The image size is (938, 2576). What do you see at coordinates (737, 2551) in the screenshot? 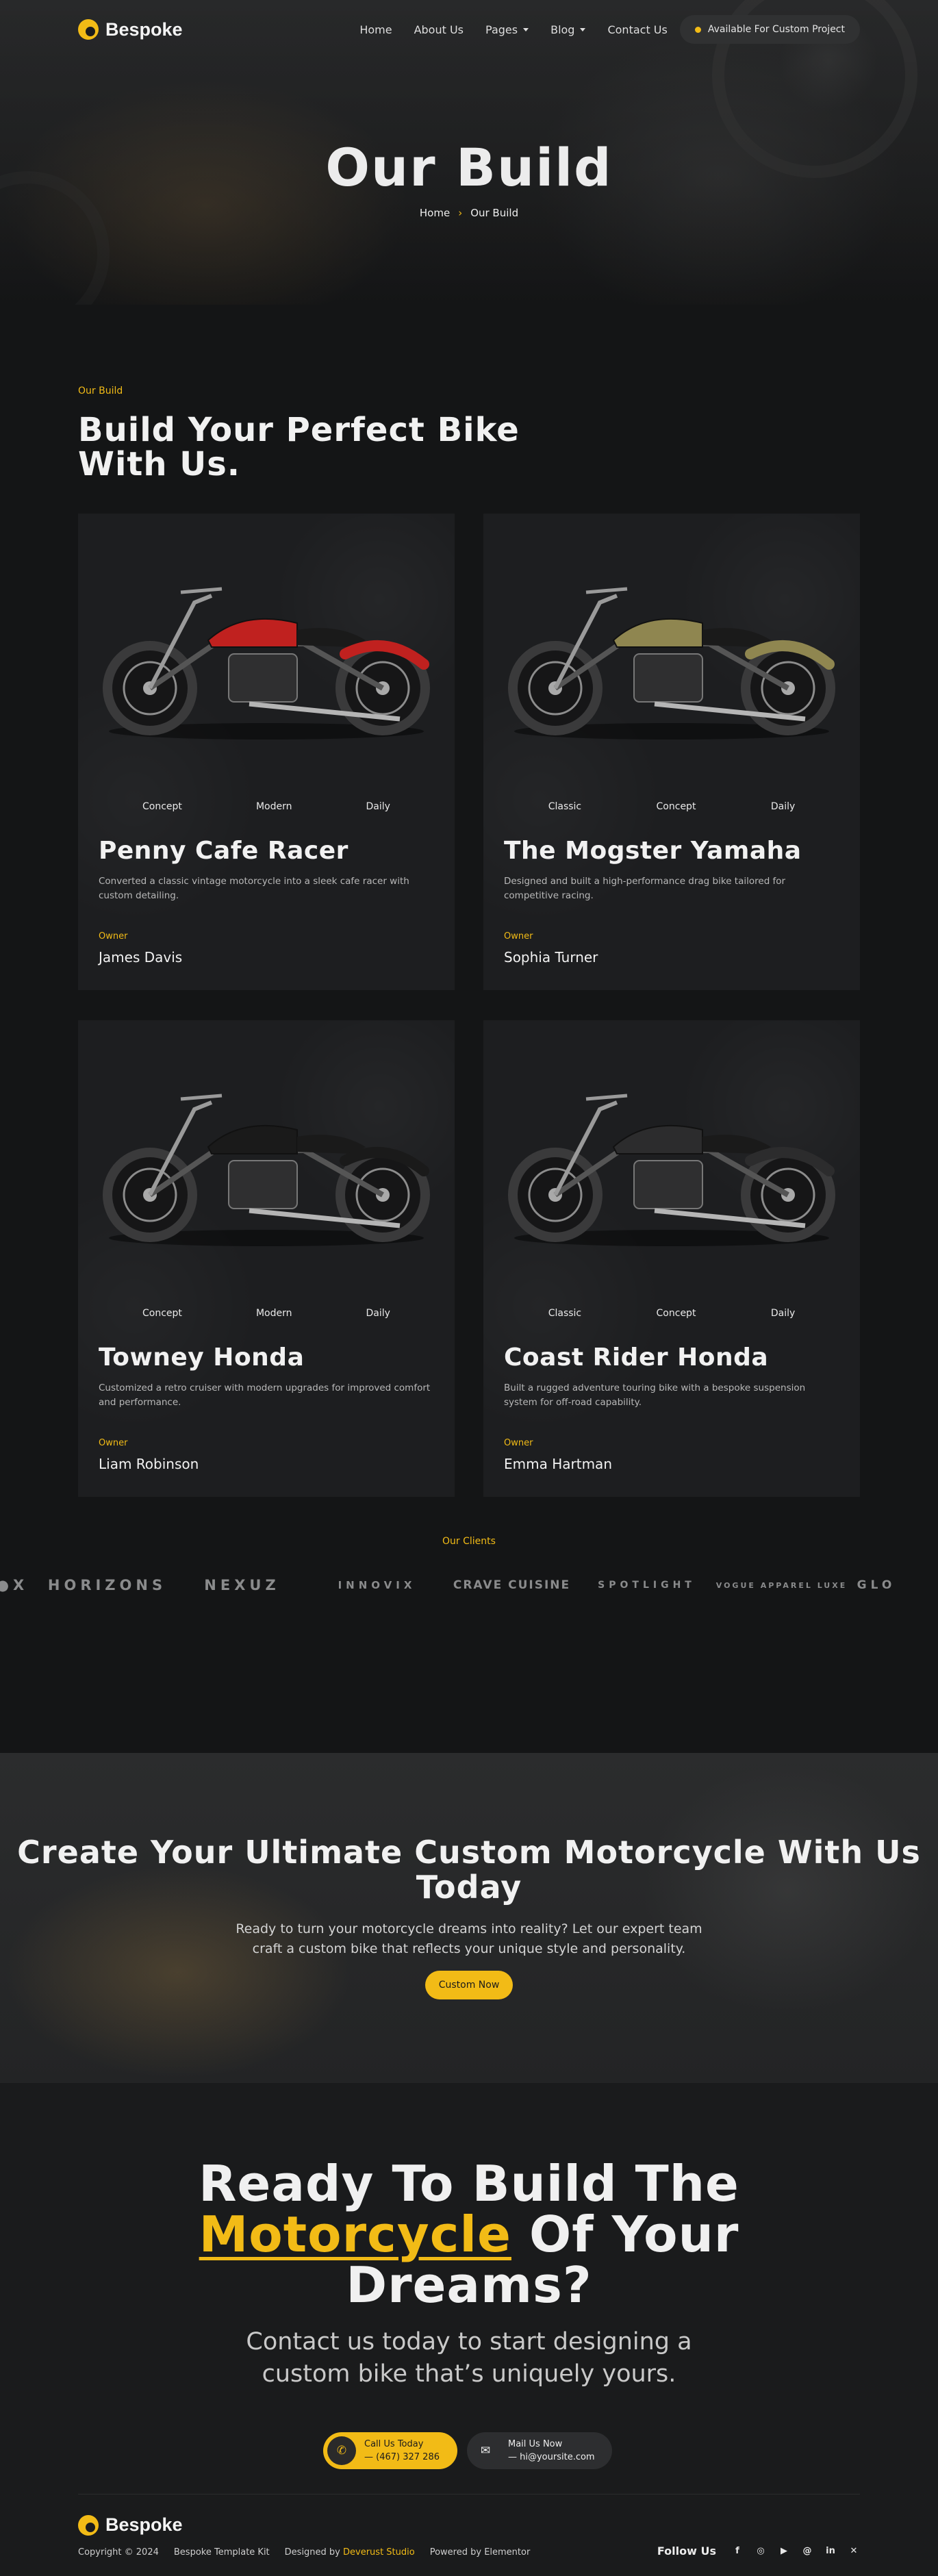
I see `facebook-icon: f` at bounding box center [737, 2551].